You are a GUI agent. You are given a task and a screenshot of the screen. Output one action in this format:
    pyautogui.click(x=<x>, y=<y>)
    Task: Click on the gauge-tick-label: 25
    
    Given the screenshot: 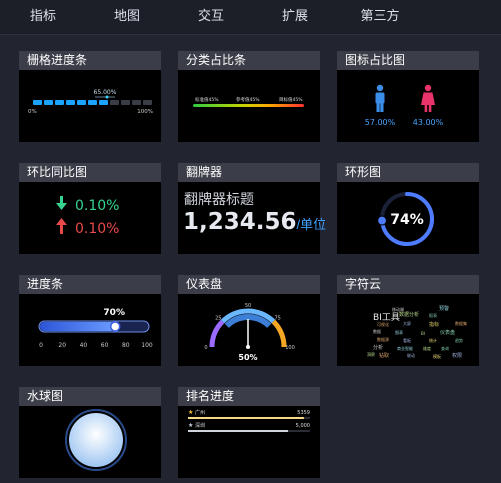 What is the action you would take?
    pyautogui.click(x=218, y=318)
    